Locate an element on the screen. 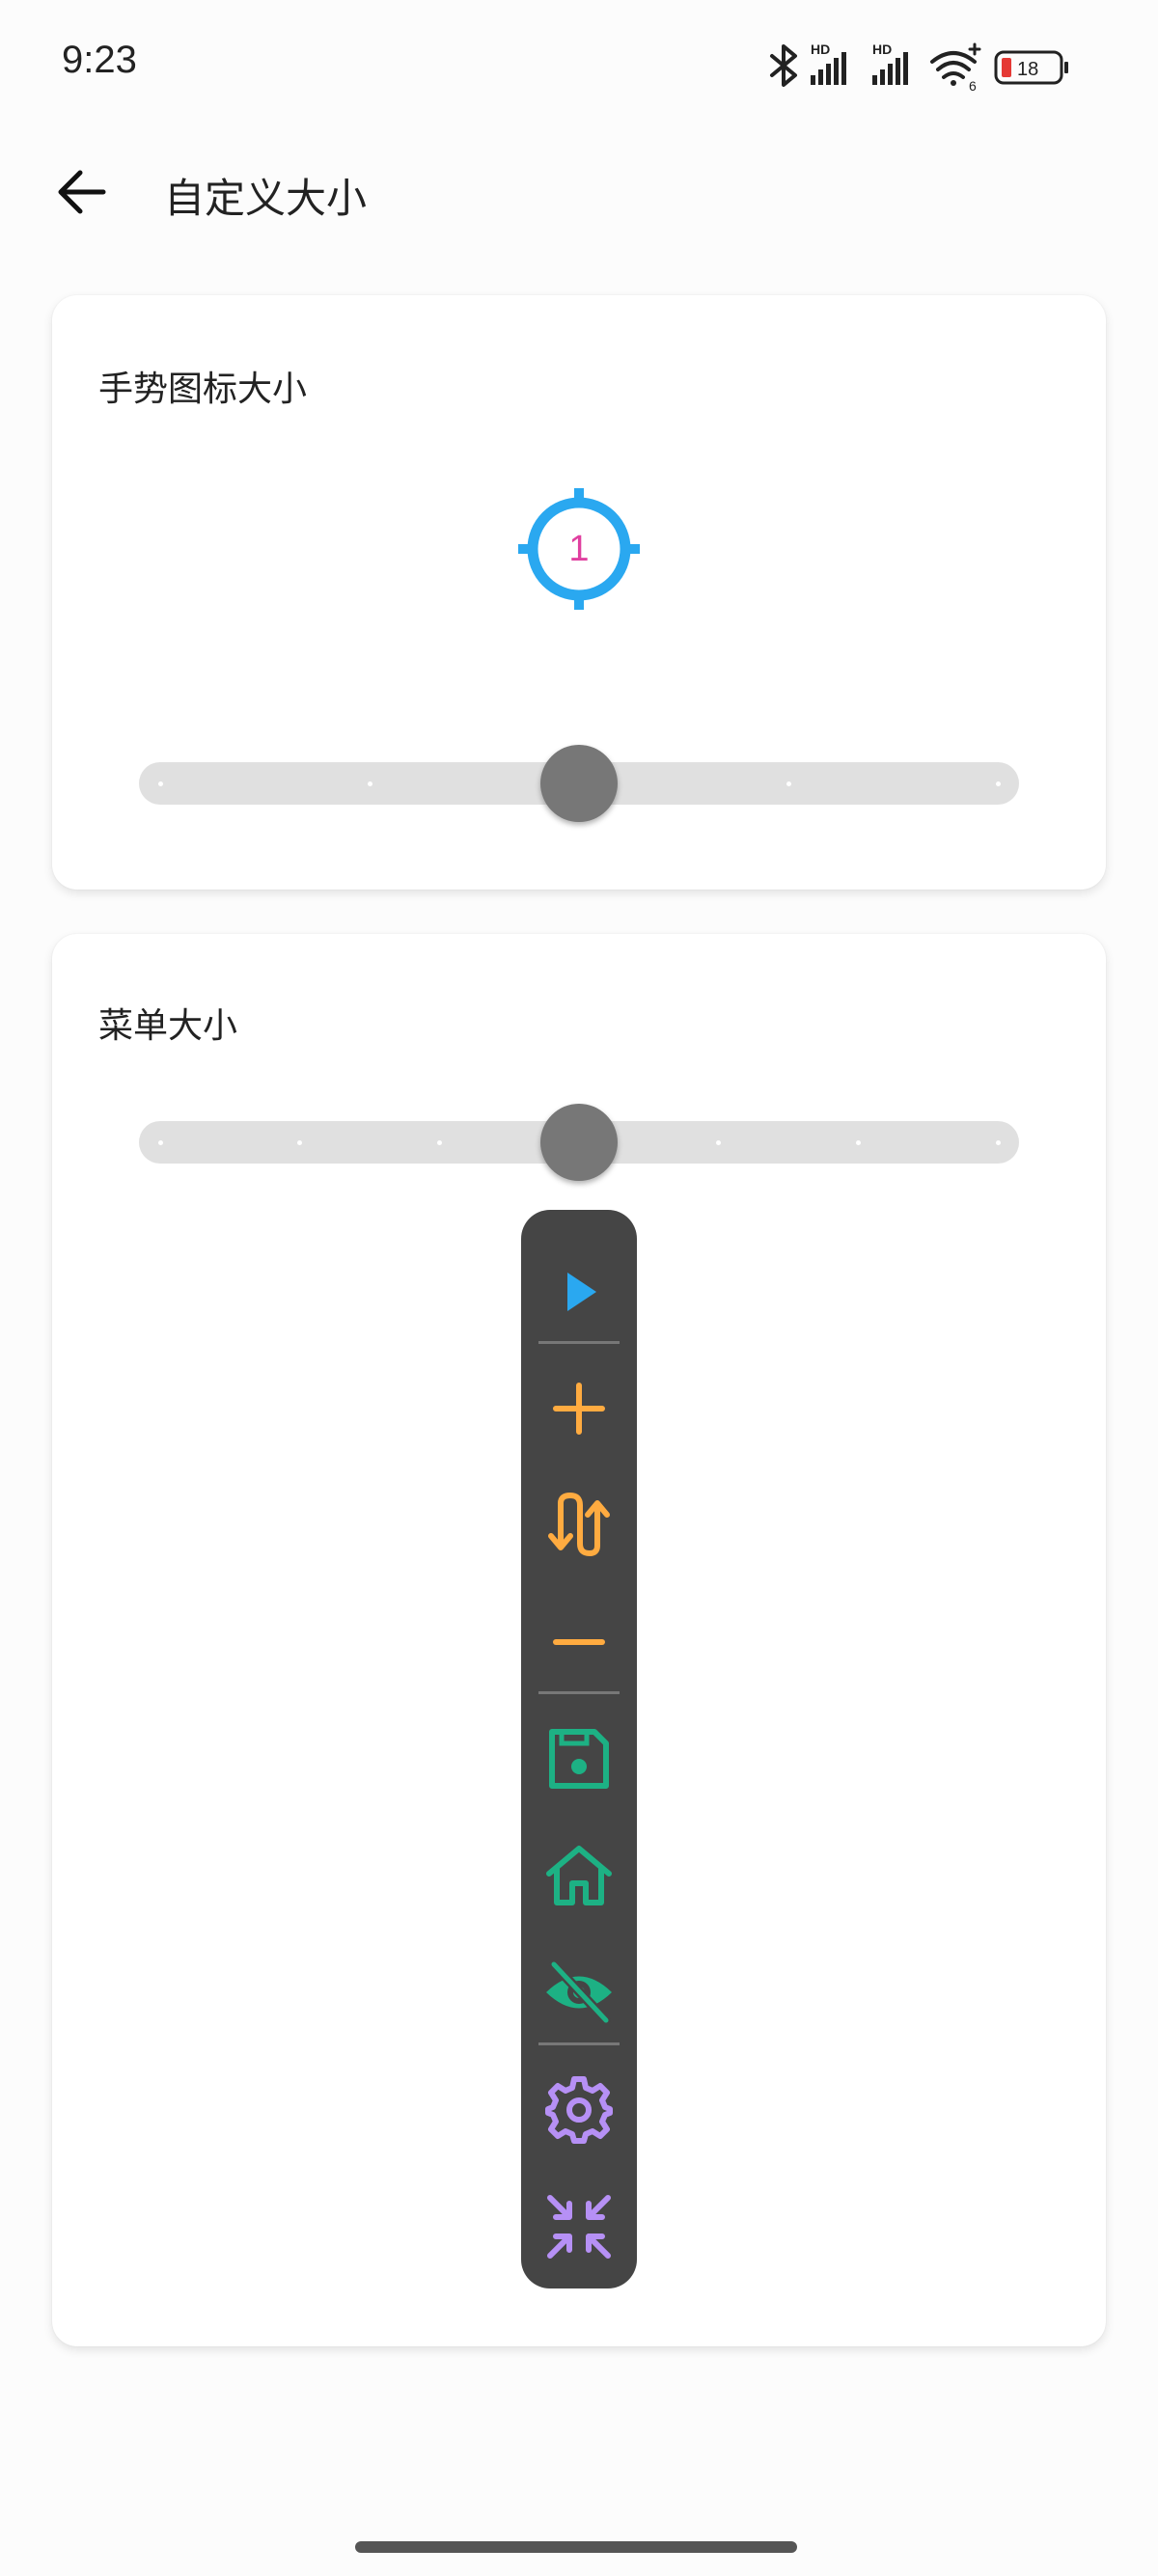  minus-icon is located at coordinates (579, 1642).